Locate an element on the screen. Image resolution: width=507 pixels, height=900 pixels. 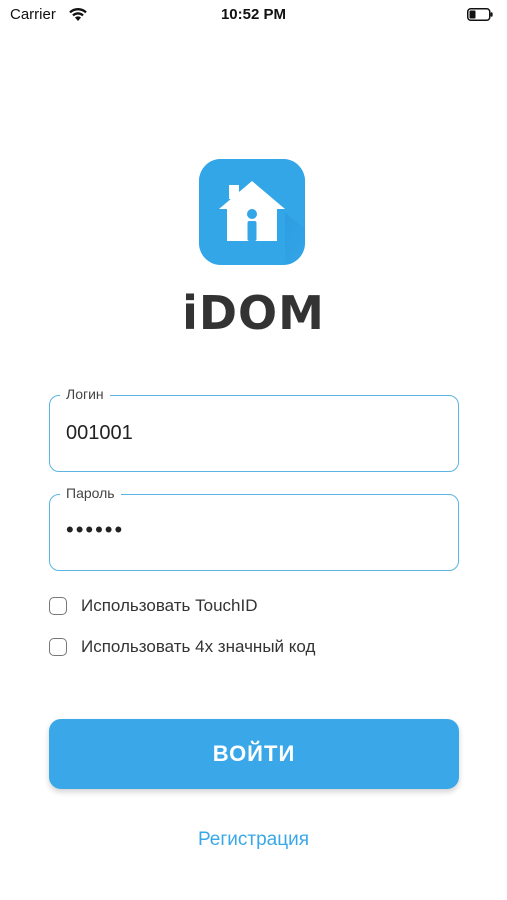
clock: 10:52 PM is located at coordinates (253, 14).